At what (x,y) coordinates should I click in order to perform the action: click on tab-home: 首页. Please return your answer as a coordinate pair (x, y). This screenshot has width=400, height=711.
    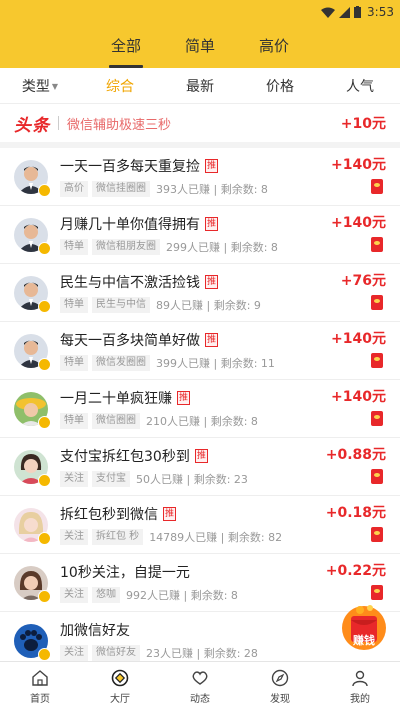
    Looking at the image, I should click on (40, 686).